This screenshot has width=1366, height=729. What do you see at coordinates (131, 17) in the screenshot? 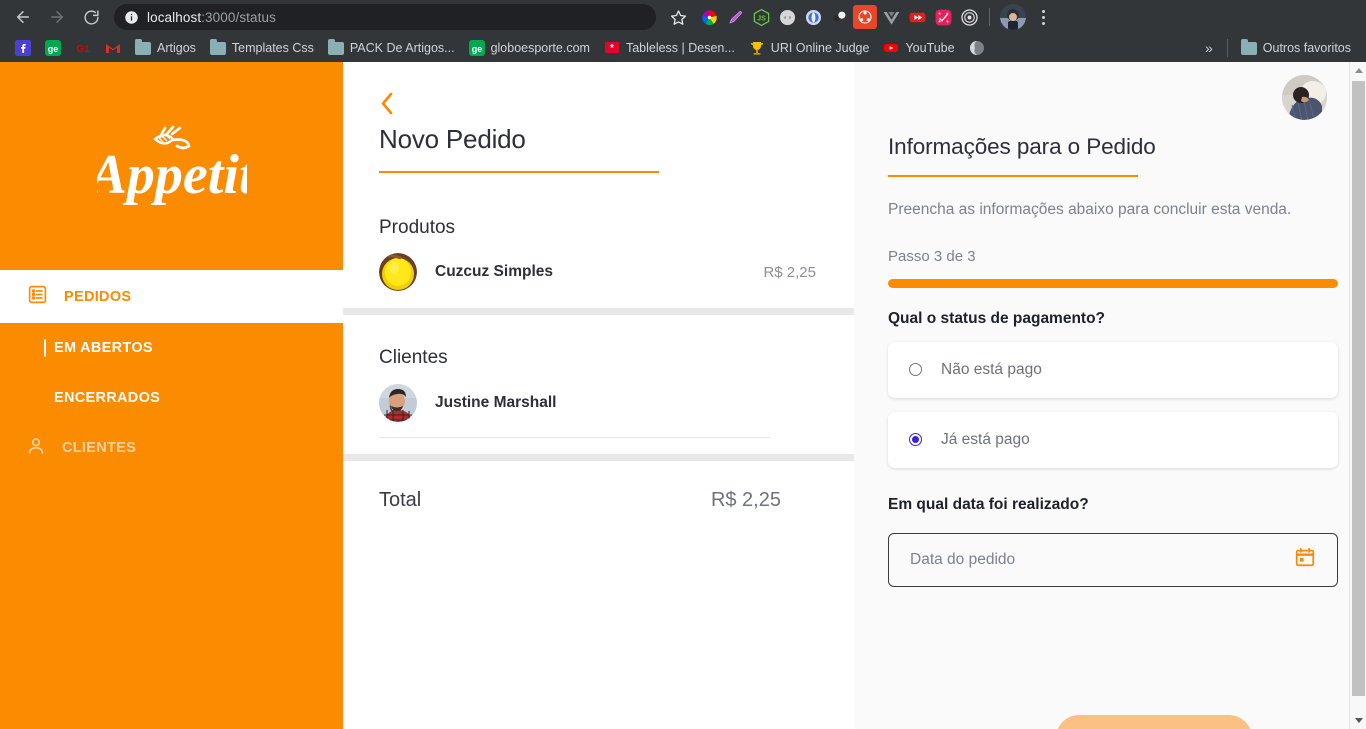
I see `site-info-icon` at bounding box center [131, 17].